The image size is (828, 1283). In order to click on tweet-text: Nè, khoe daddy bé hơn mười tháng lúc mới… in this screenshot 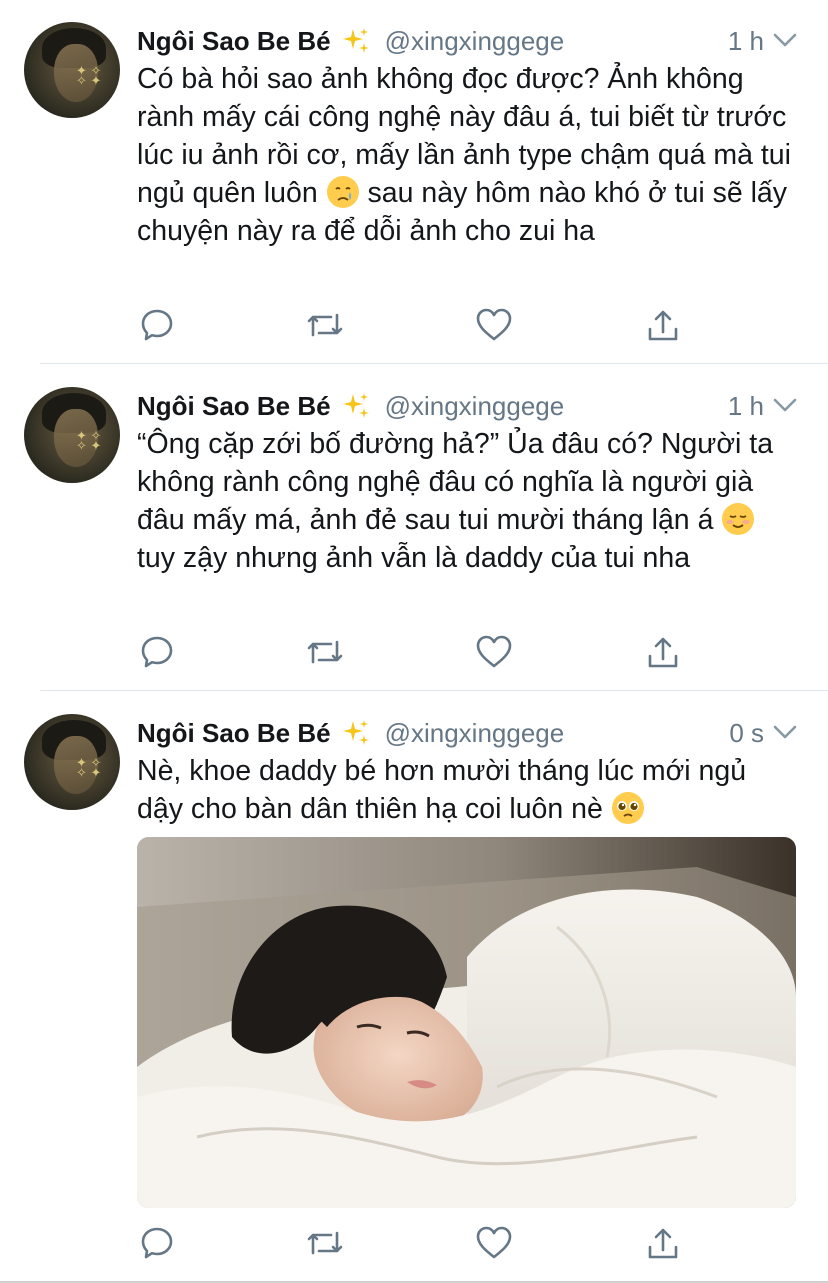, I will do `click(442, 790)`.